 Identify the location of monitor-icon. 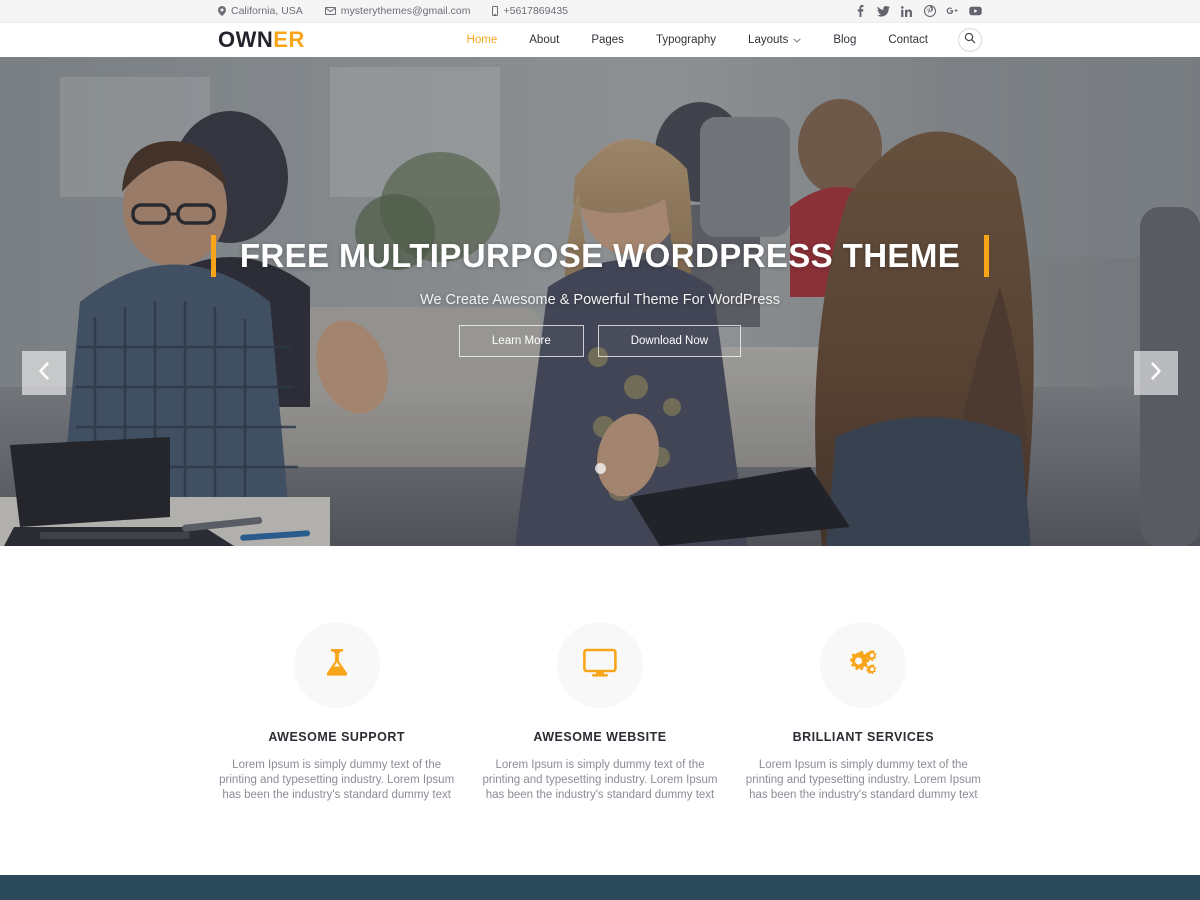
(600, 665).